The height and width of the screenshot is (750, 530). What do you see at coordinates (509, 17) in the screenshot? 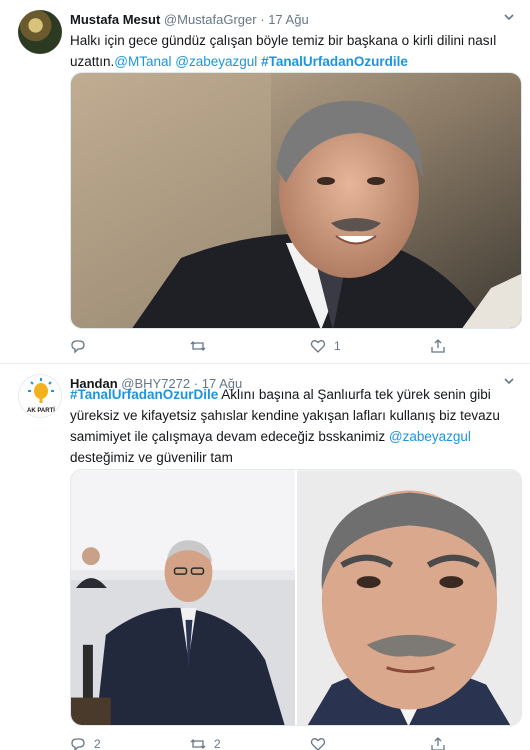
I see `chevron-down-icon` at bounding box center [509, 17].